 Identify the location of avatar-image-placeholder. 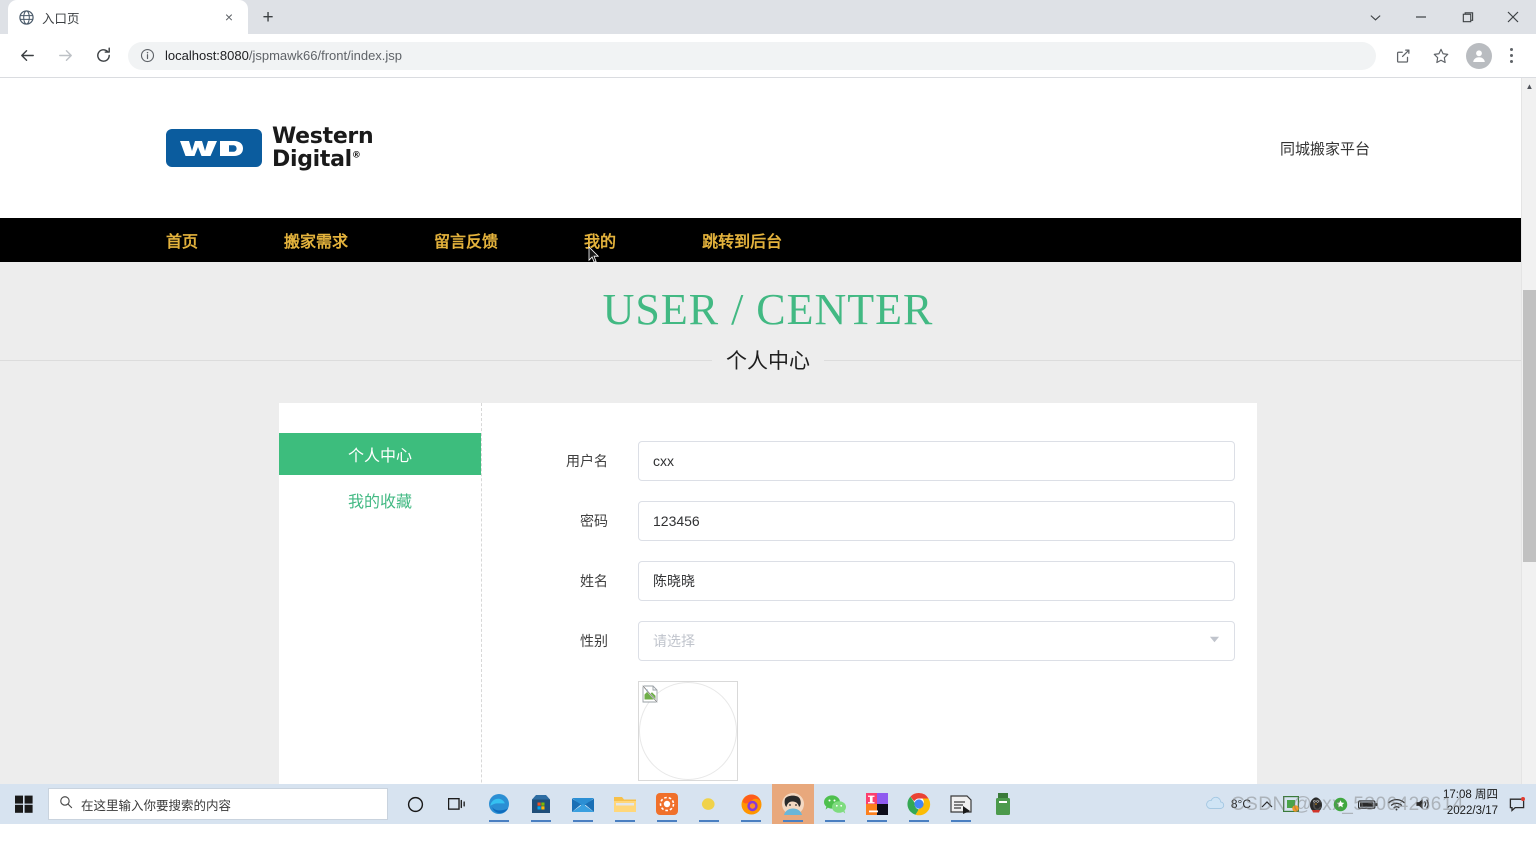
(688, 730).